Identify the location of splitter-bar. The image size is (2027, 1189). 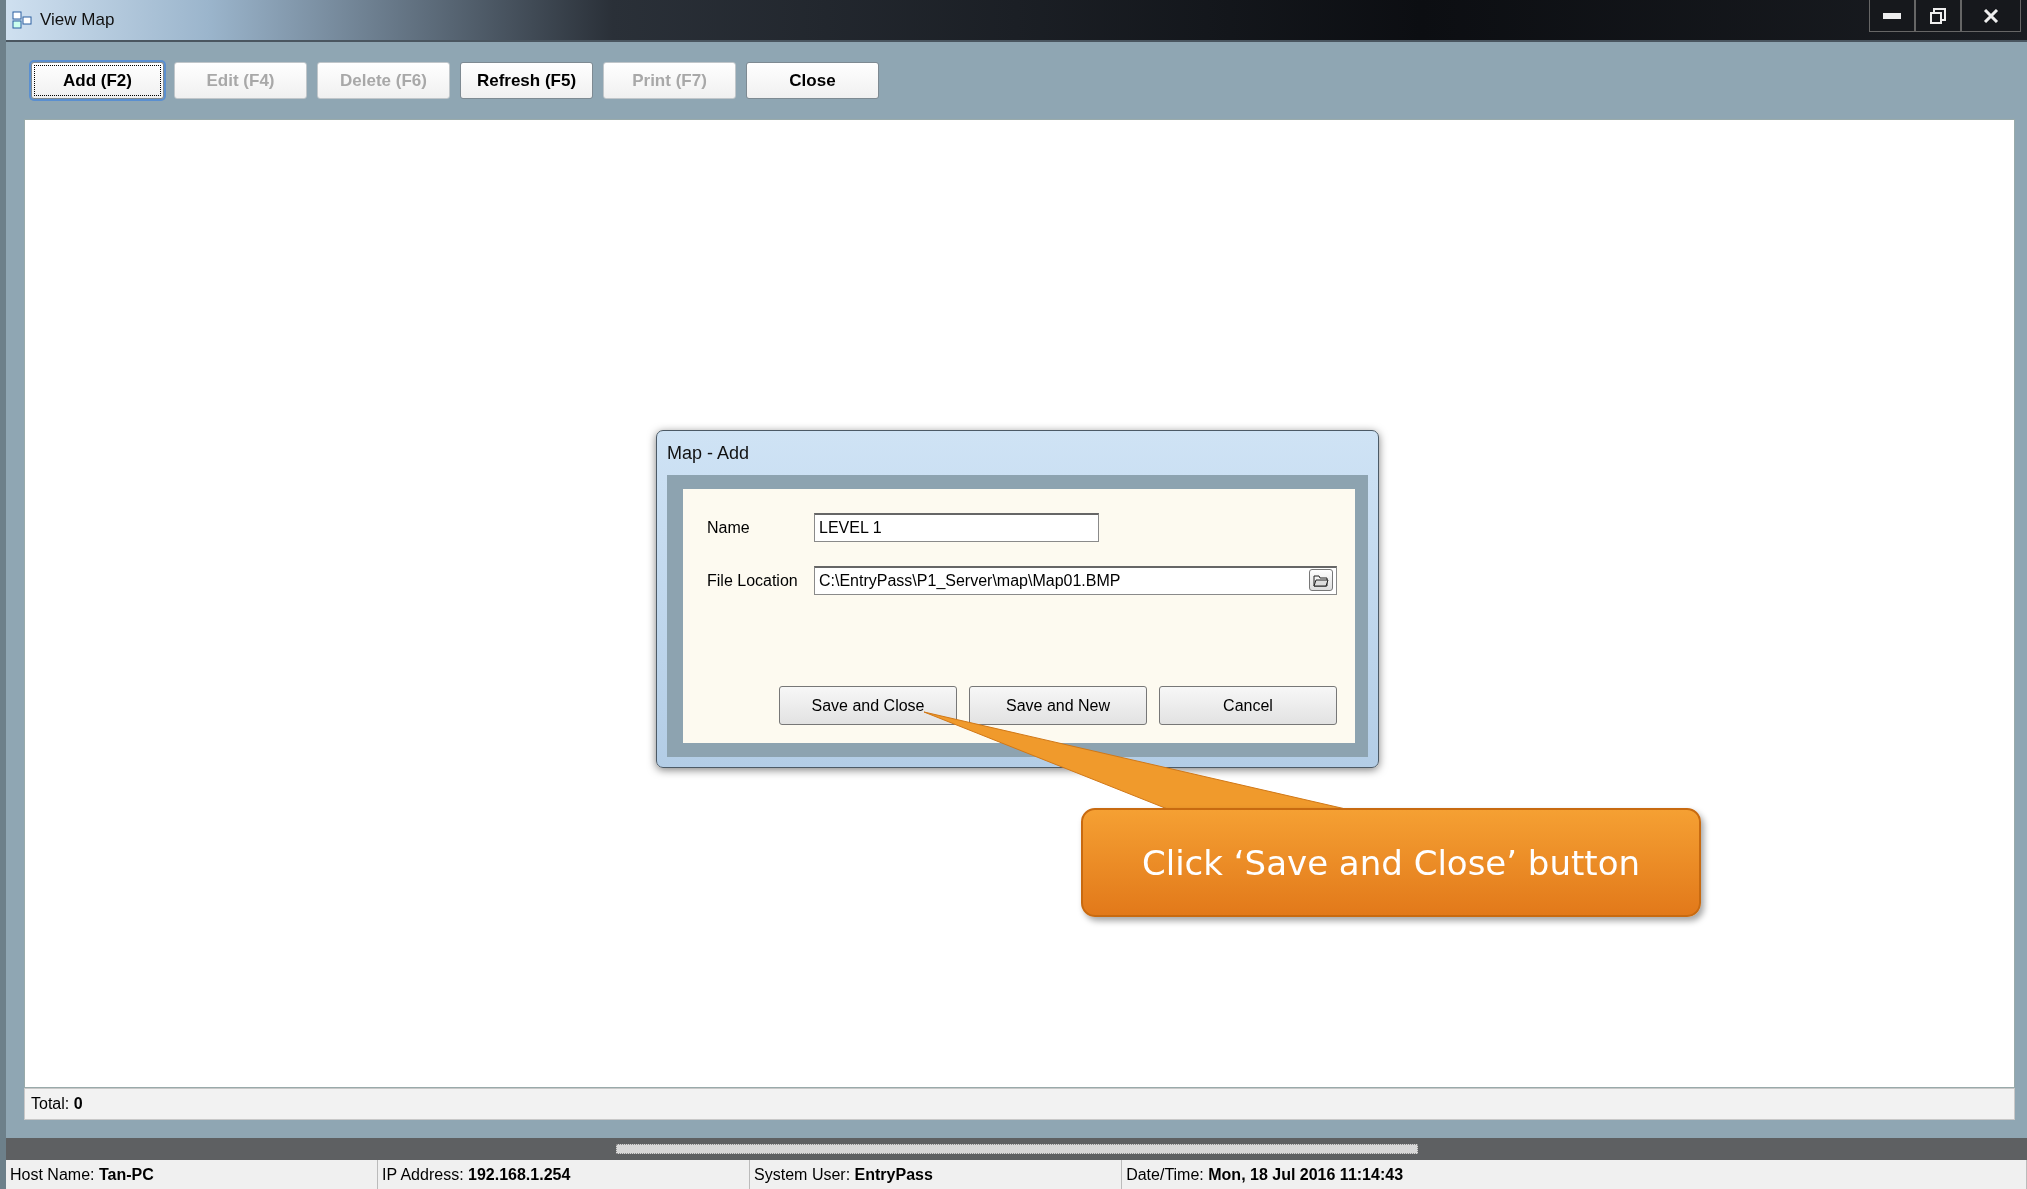
(1016, 1149).